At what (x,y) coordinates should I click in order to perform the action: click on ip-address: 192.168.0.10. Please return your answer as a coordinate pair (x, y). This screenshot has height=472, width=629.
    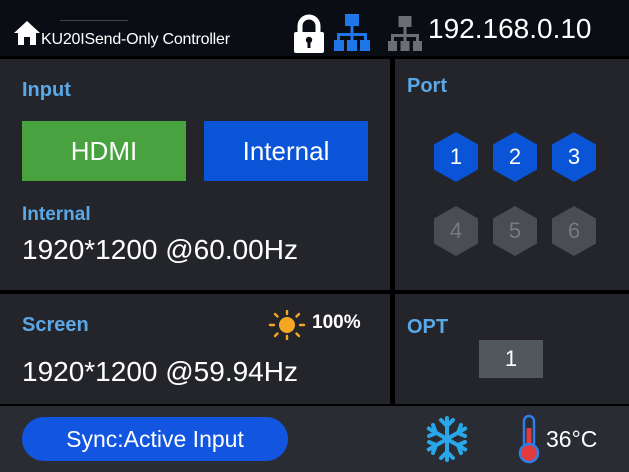
    Looking at the image, I should click on (510, 28).